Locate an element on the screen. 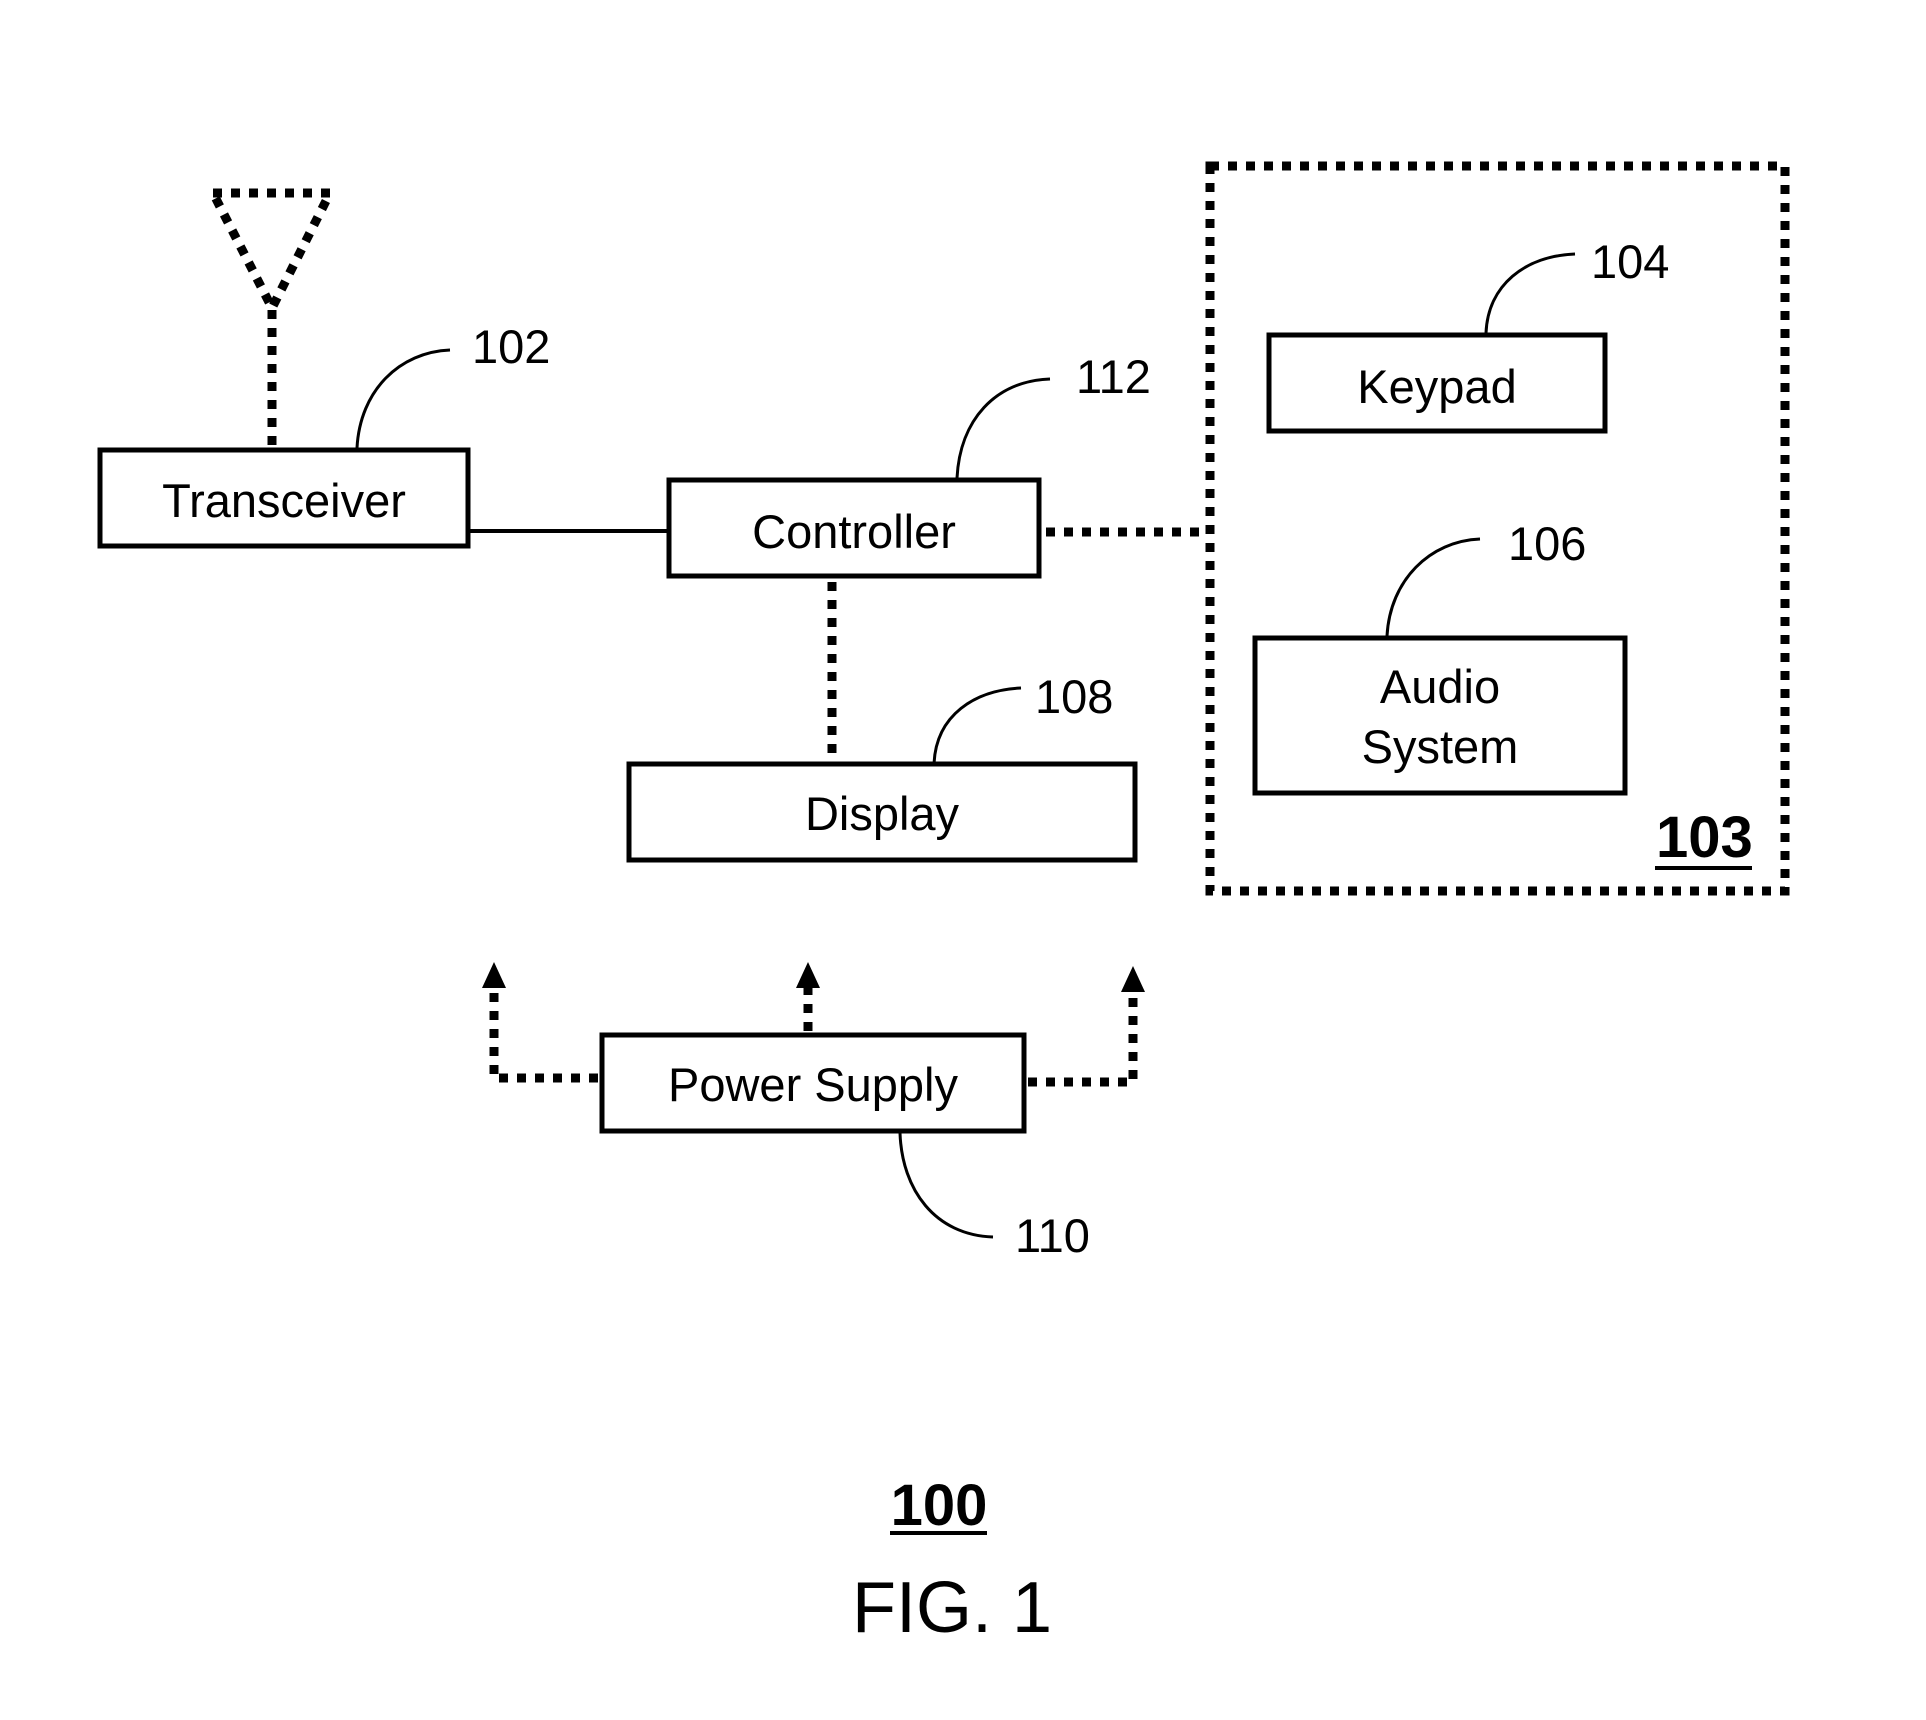 This screenshot has width=1926, height=1720. power-supply-block: Power Supply is located at coordinates (813, 1083).